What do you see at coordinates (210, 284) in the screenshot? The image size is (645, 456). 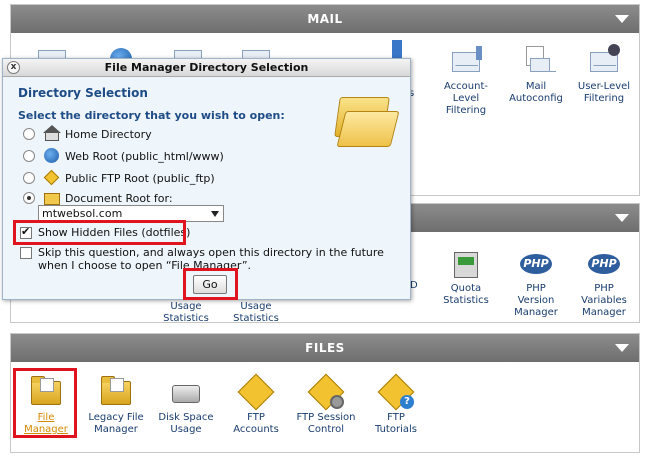 I see `go-button-highlight` at bounding box center [210, 284].